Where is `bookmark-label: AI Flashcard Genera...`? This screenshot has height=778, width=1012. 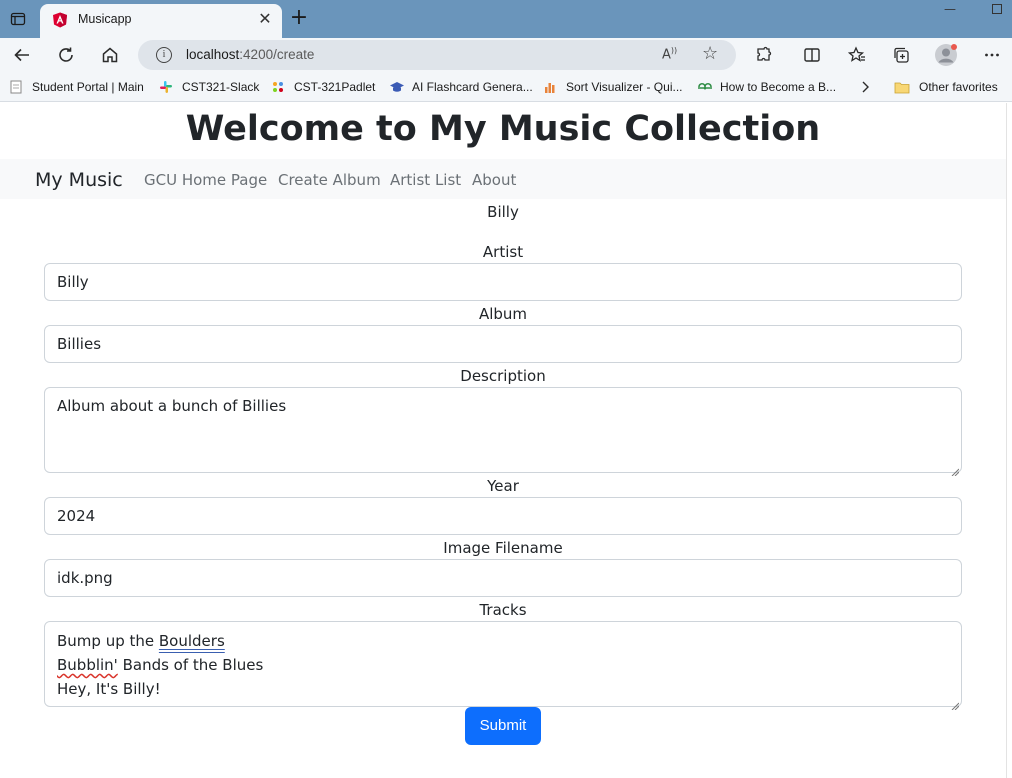 bookmark-label: AI Flashcard Genera... is located at coordinates (472, 87).